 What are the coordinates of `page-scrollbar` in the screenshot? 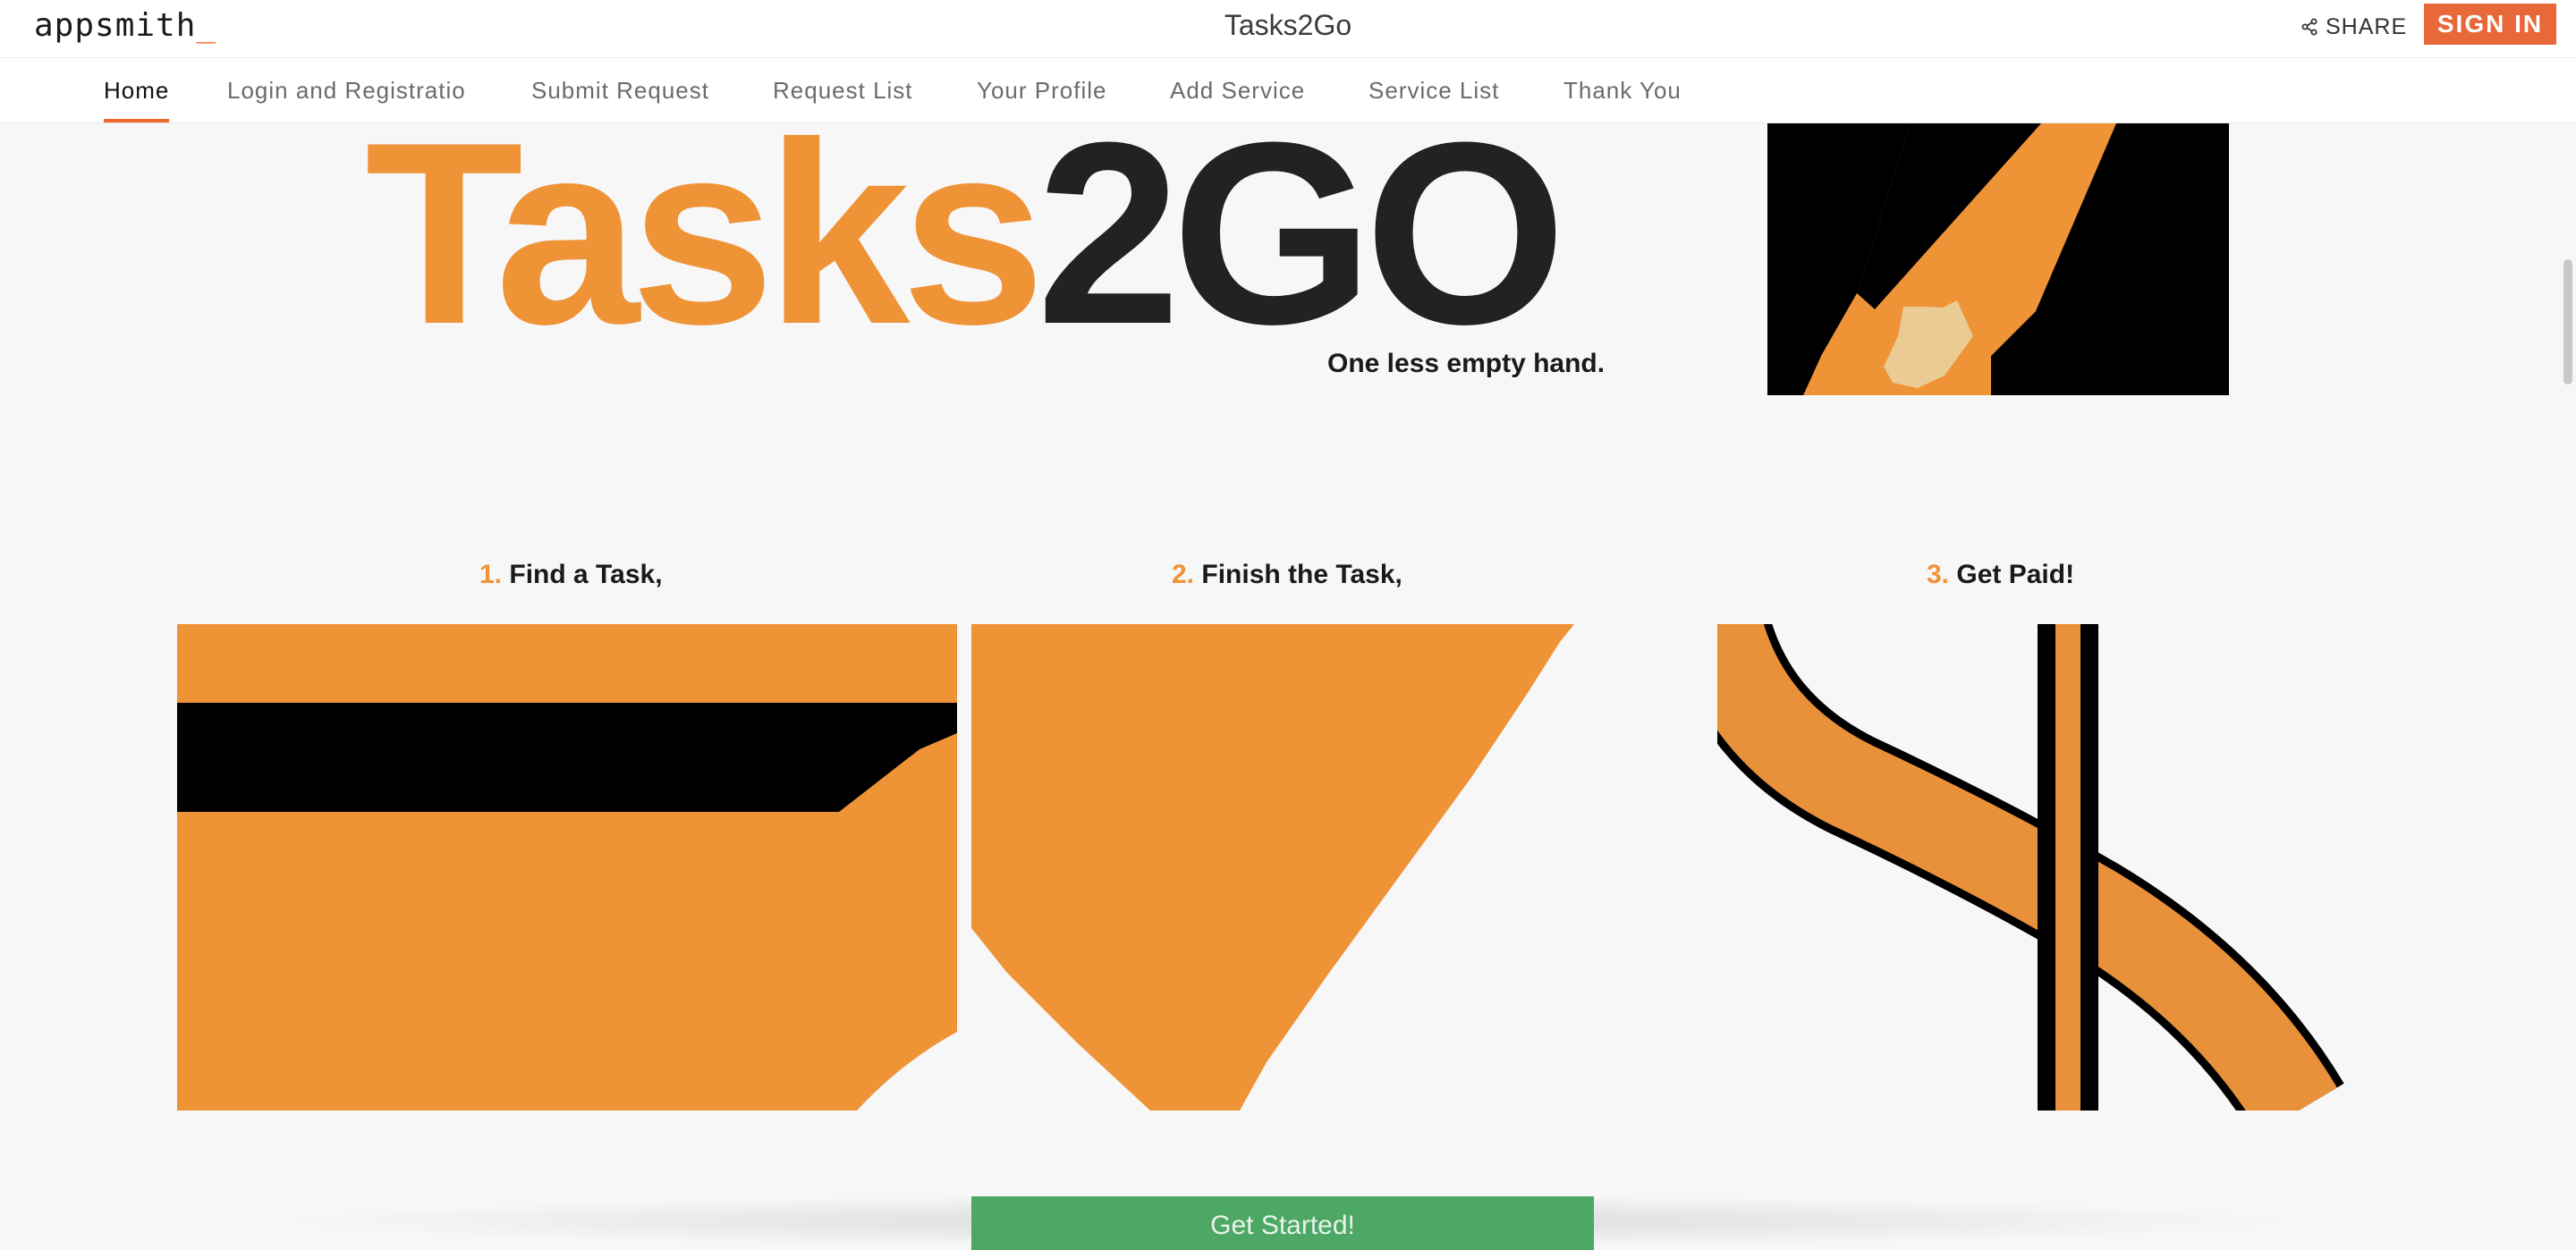 It's located at (2567, 321).